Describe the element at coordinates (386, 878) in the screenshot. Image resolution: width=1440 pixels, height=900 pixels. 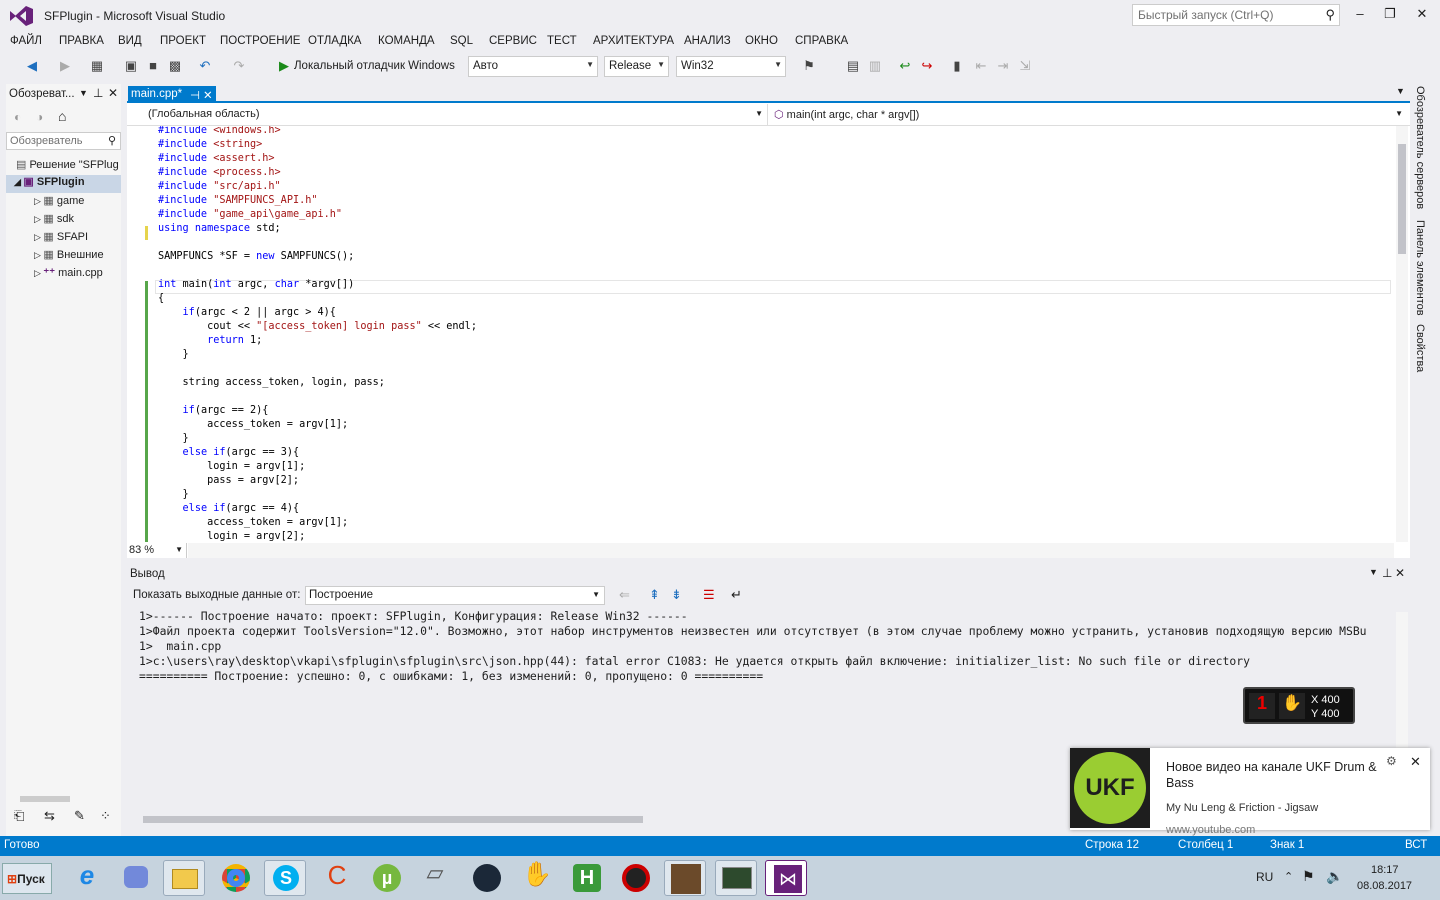
I see `utorrent-icon: µ` at that location.